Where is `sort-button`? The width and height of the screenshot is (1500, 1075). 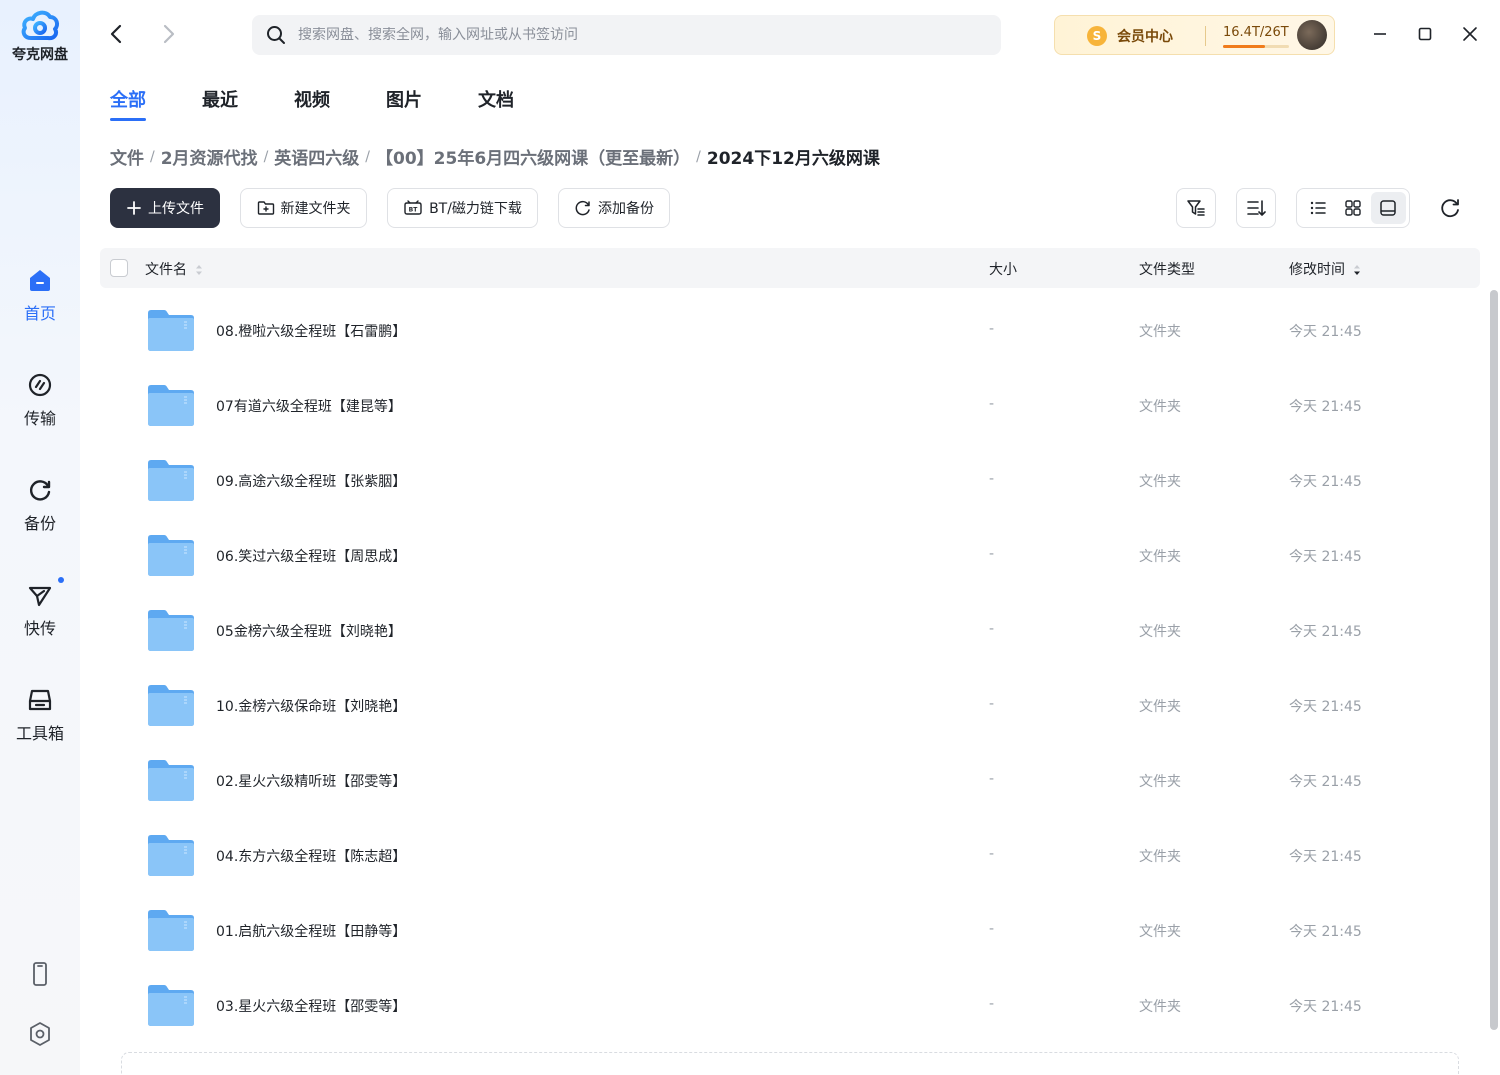 sort-button is located at coordinates (1256, 208).